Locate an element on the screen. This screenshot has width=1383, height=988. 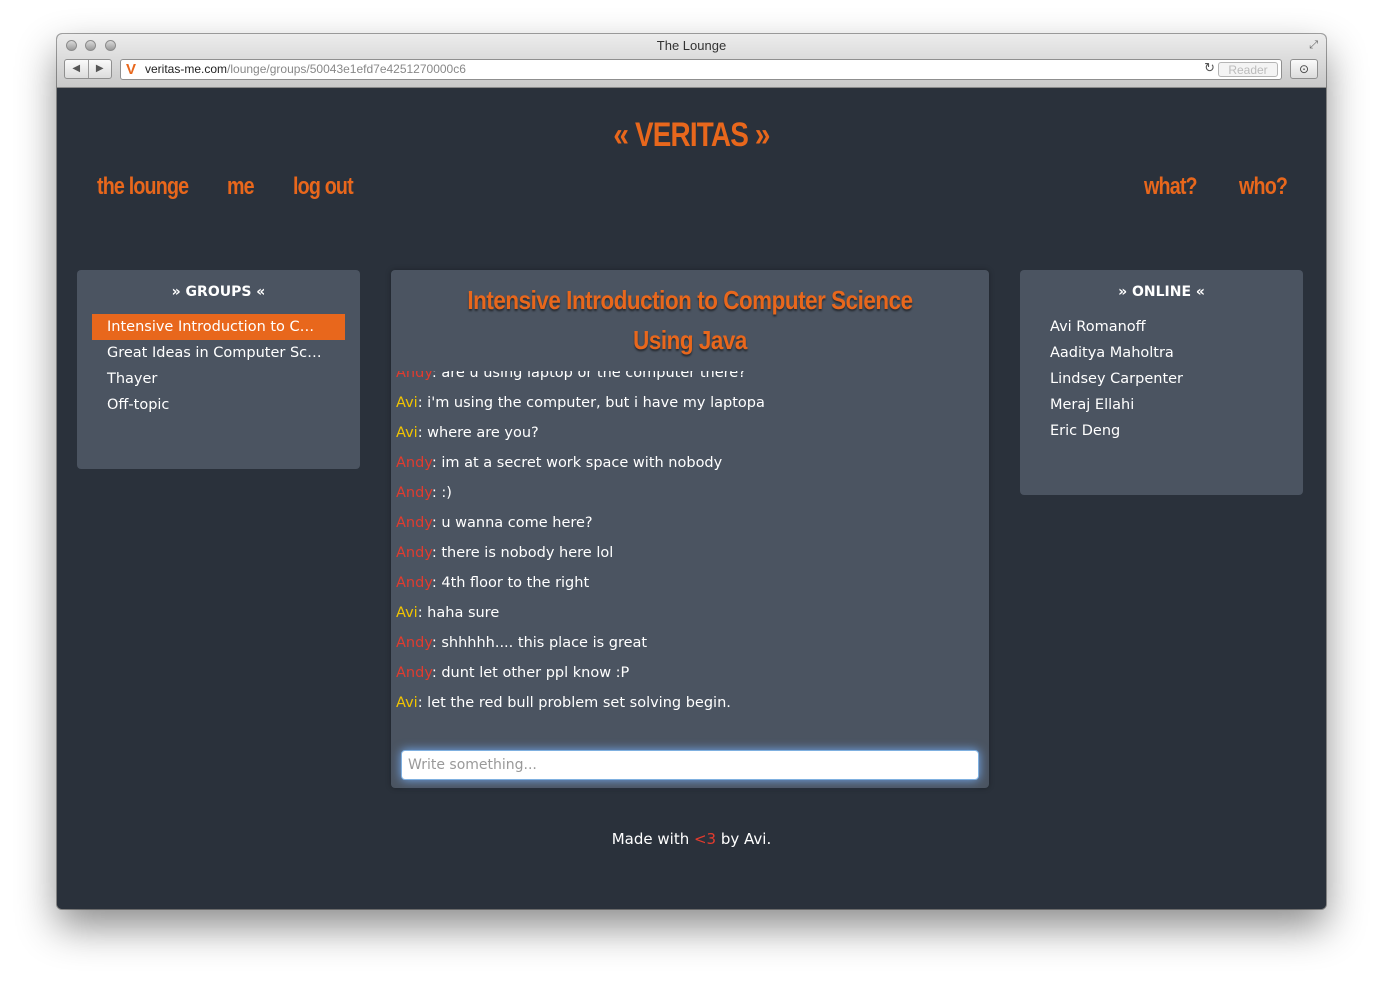
online-user: Aaditya Maholtra is located at coordinates (1116, 353).